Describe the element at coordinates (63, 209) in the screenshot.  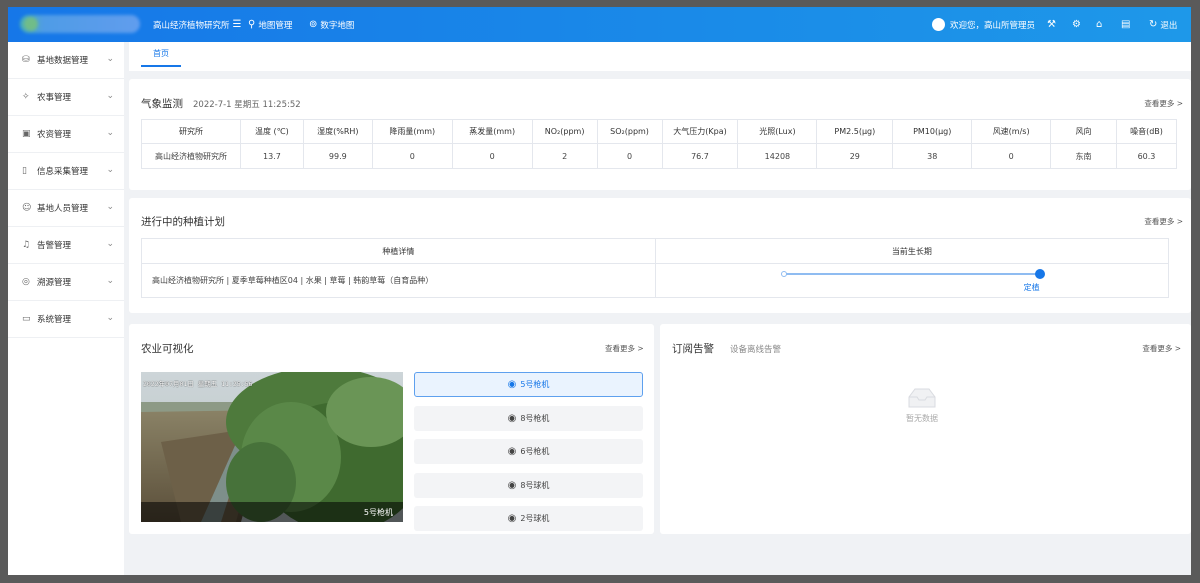
I see `sidebar-item-label: 基地人员管理` at that location.